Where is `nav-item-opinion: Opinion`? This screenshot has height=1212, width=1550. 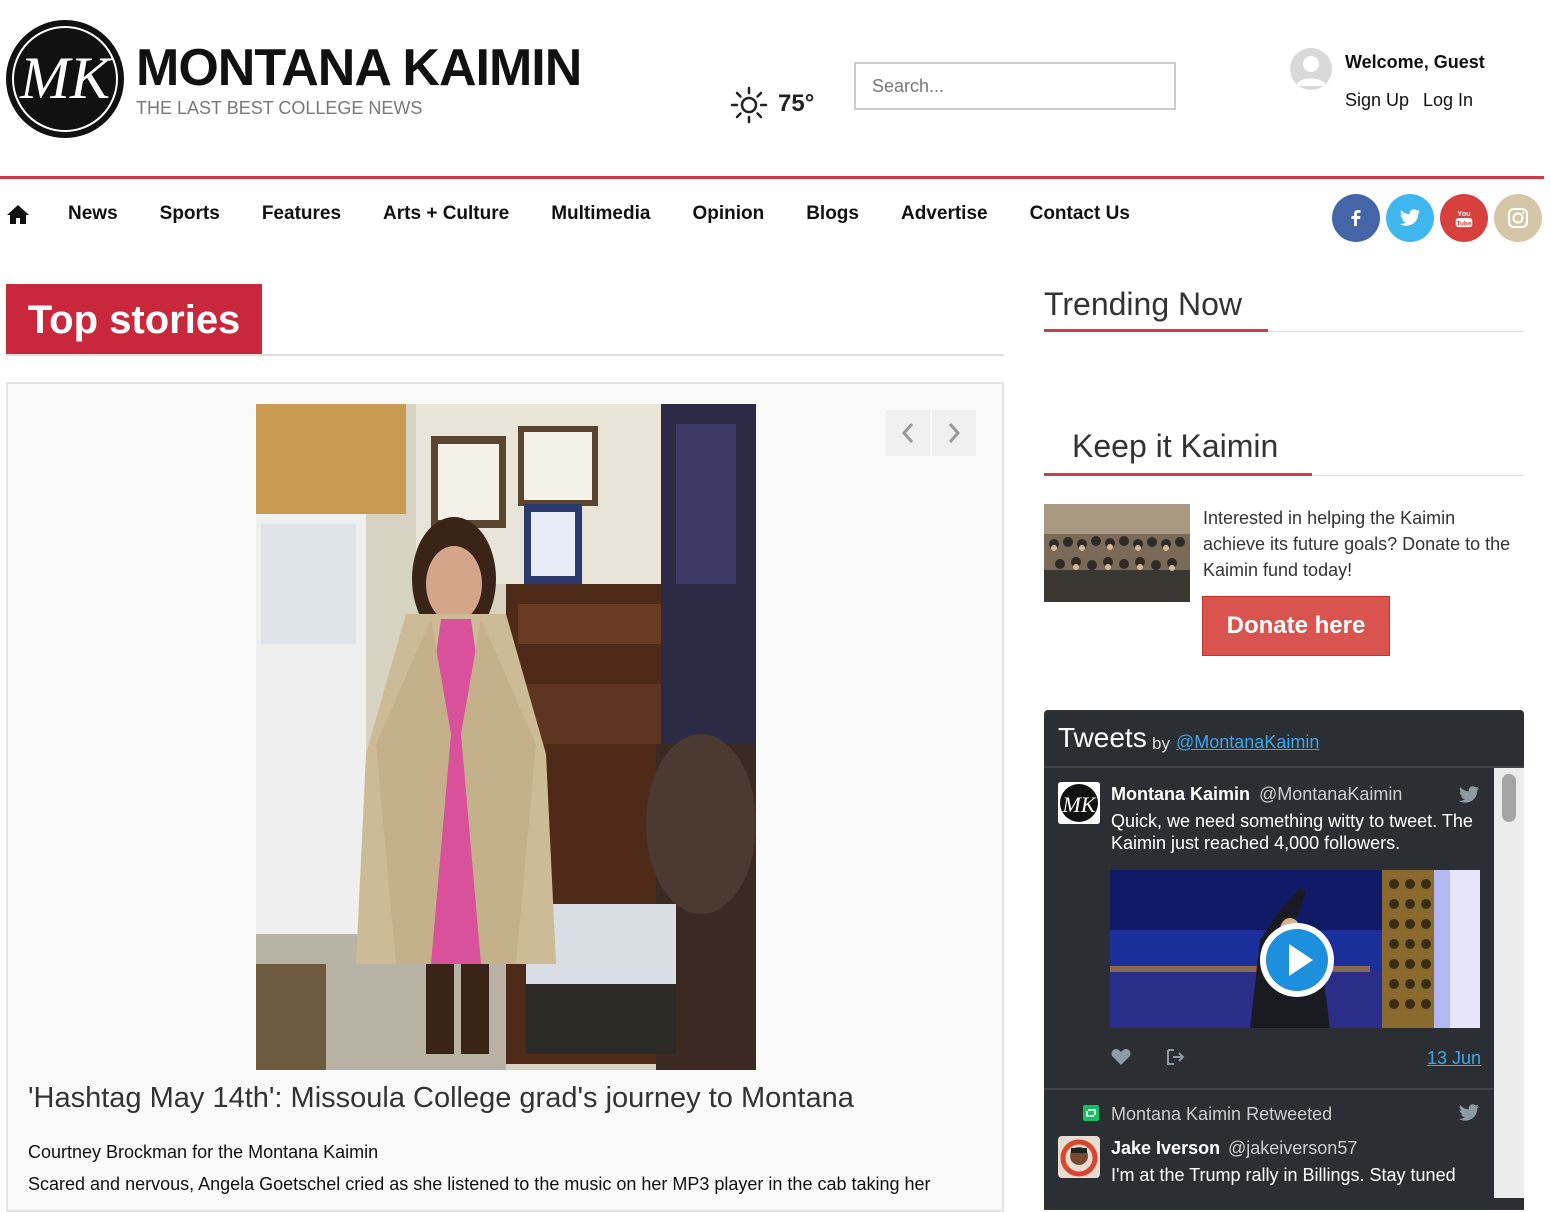 nav-item-opinion: Opinion is located at coordinates (728, 214).